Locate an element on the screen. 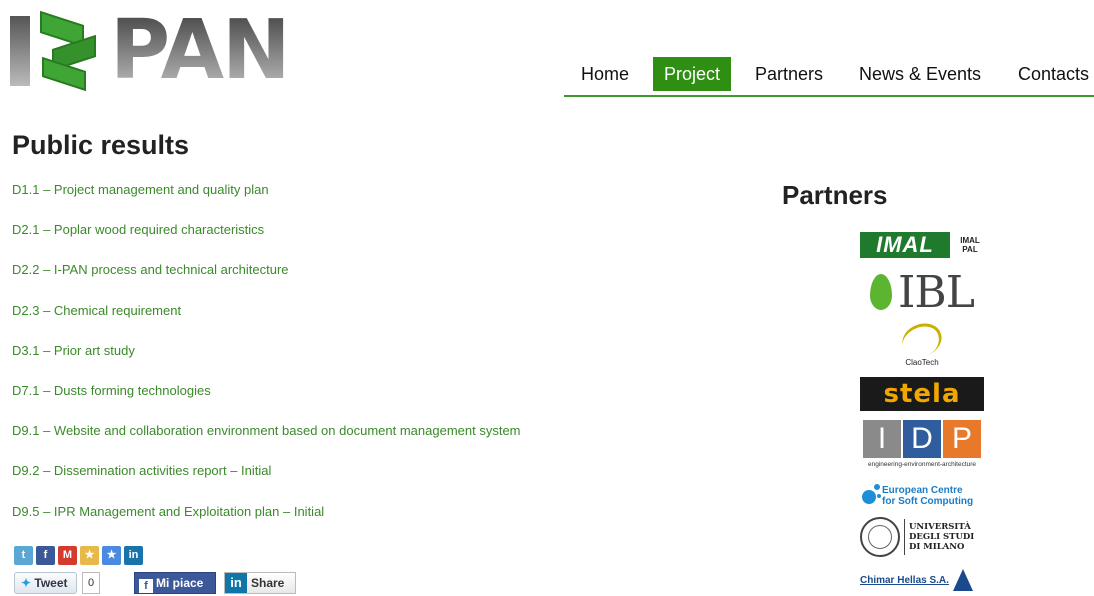  partner-logo-claotech: ClaoTech is located at coordinates (922, 345).